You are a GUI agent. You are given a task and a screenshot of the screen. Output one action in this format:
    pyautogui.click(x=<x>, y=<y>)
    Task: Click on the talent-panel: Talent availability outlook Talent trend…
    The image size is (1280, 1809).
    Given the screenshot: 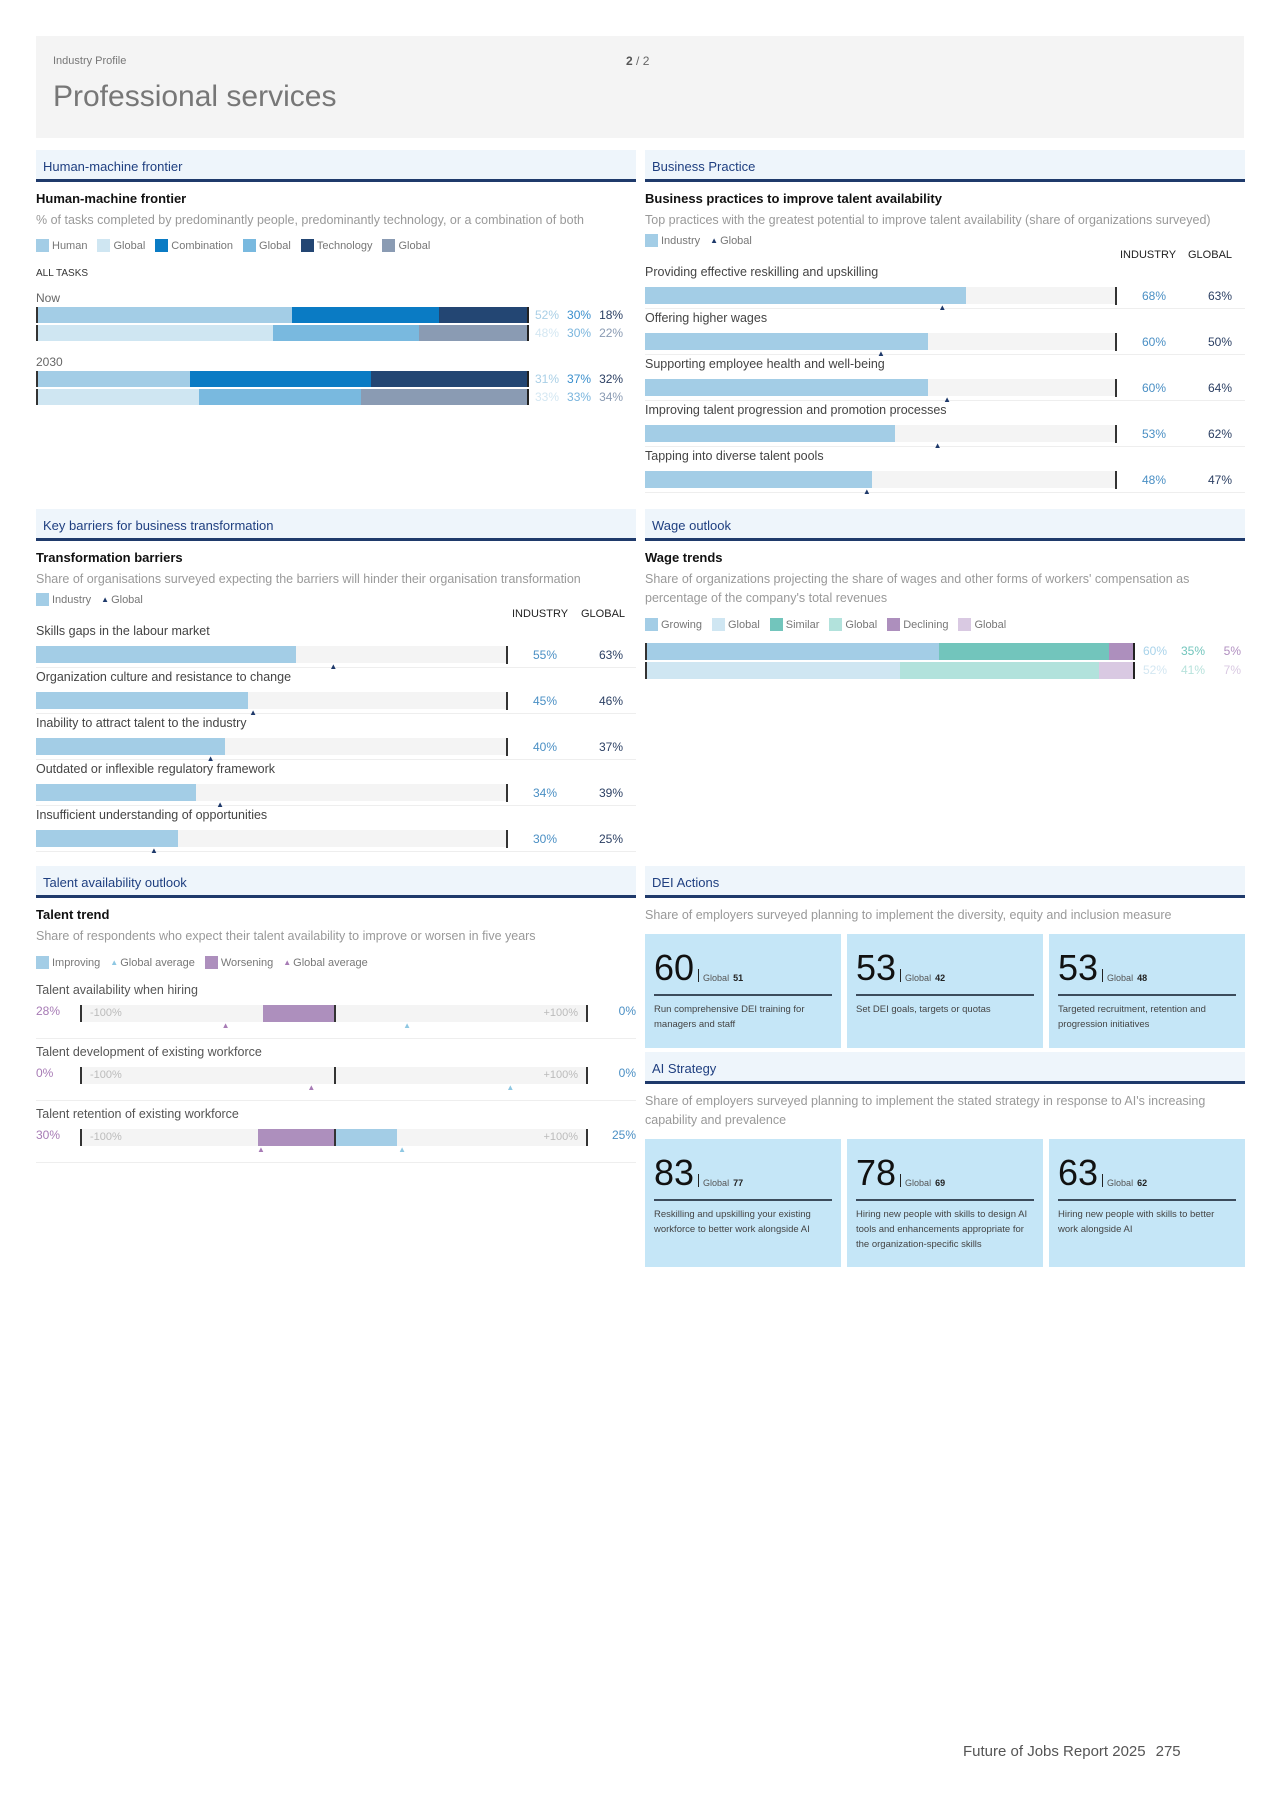 What is the action you would take?
    pyautogui.click(x=336, y=1014)
    